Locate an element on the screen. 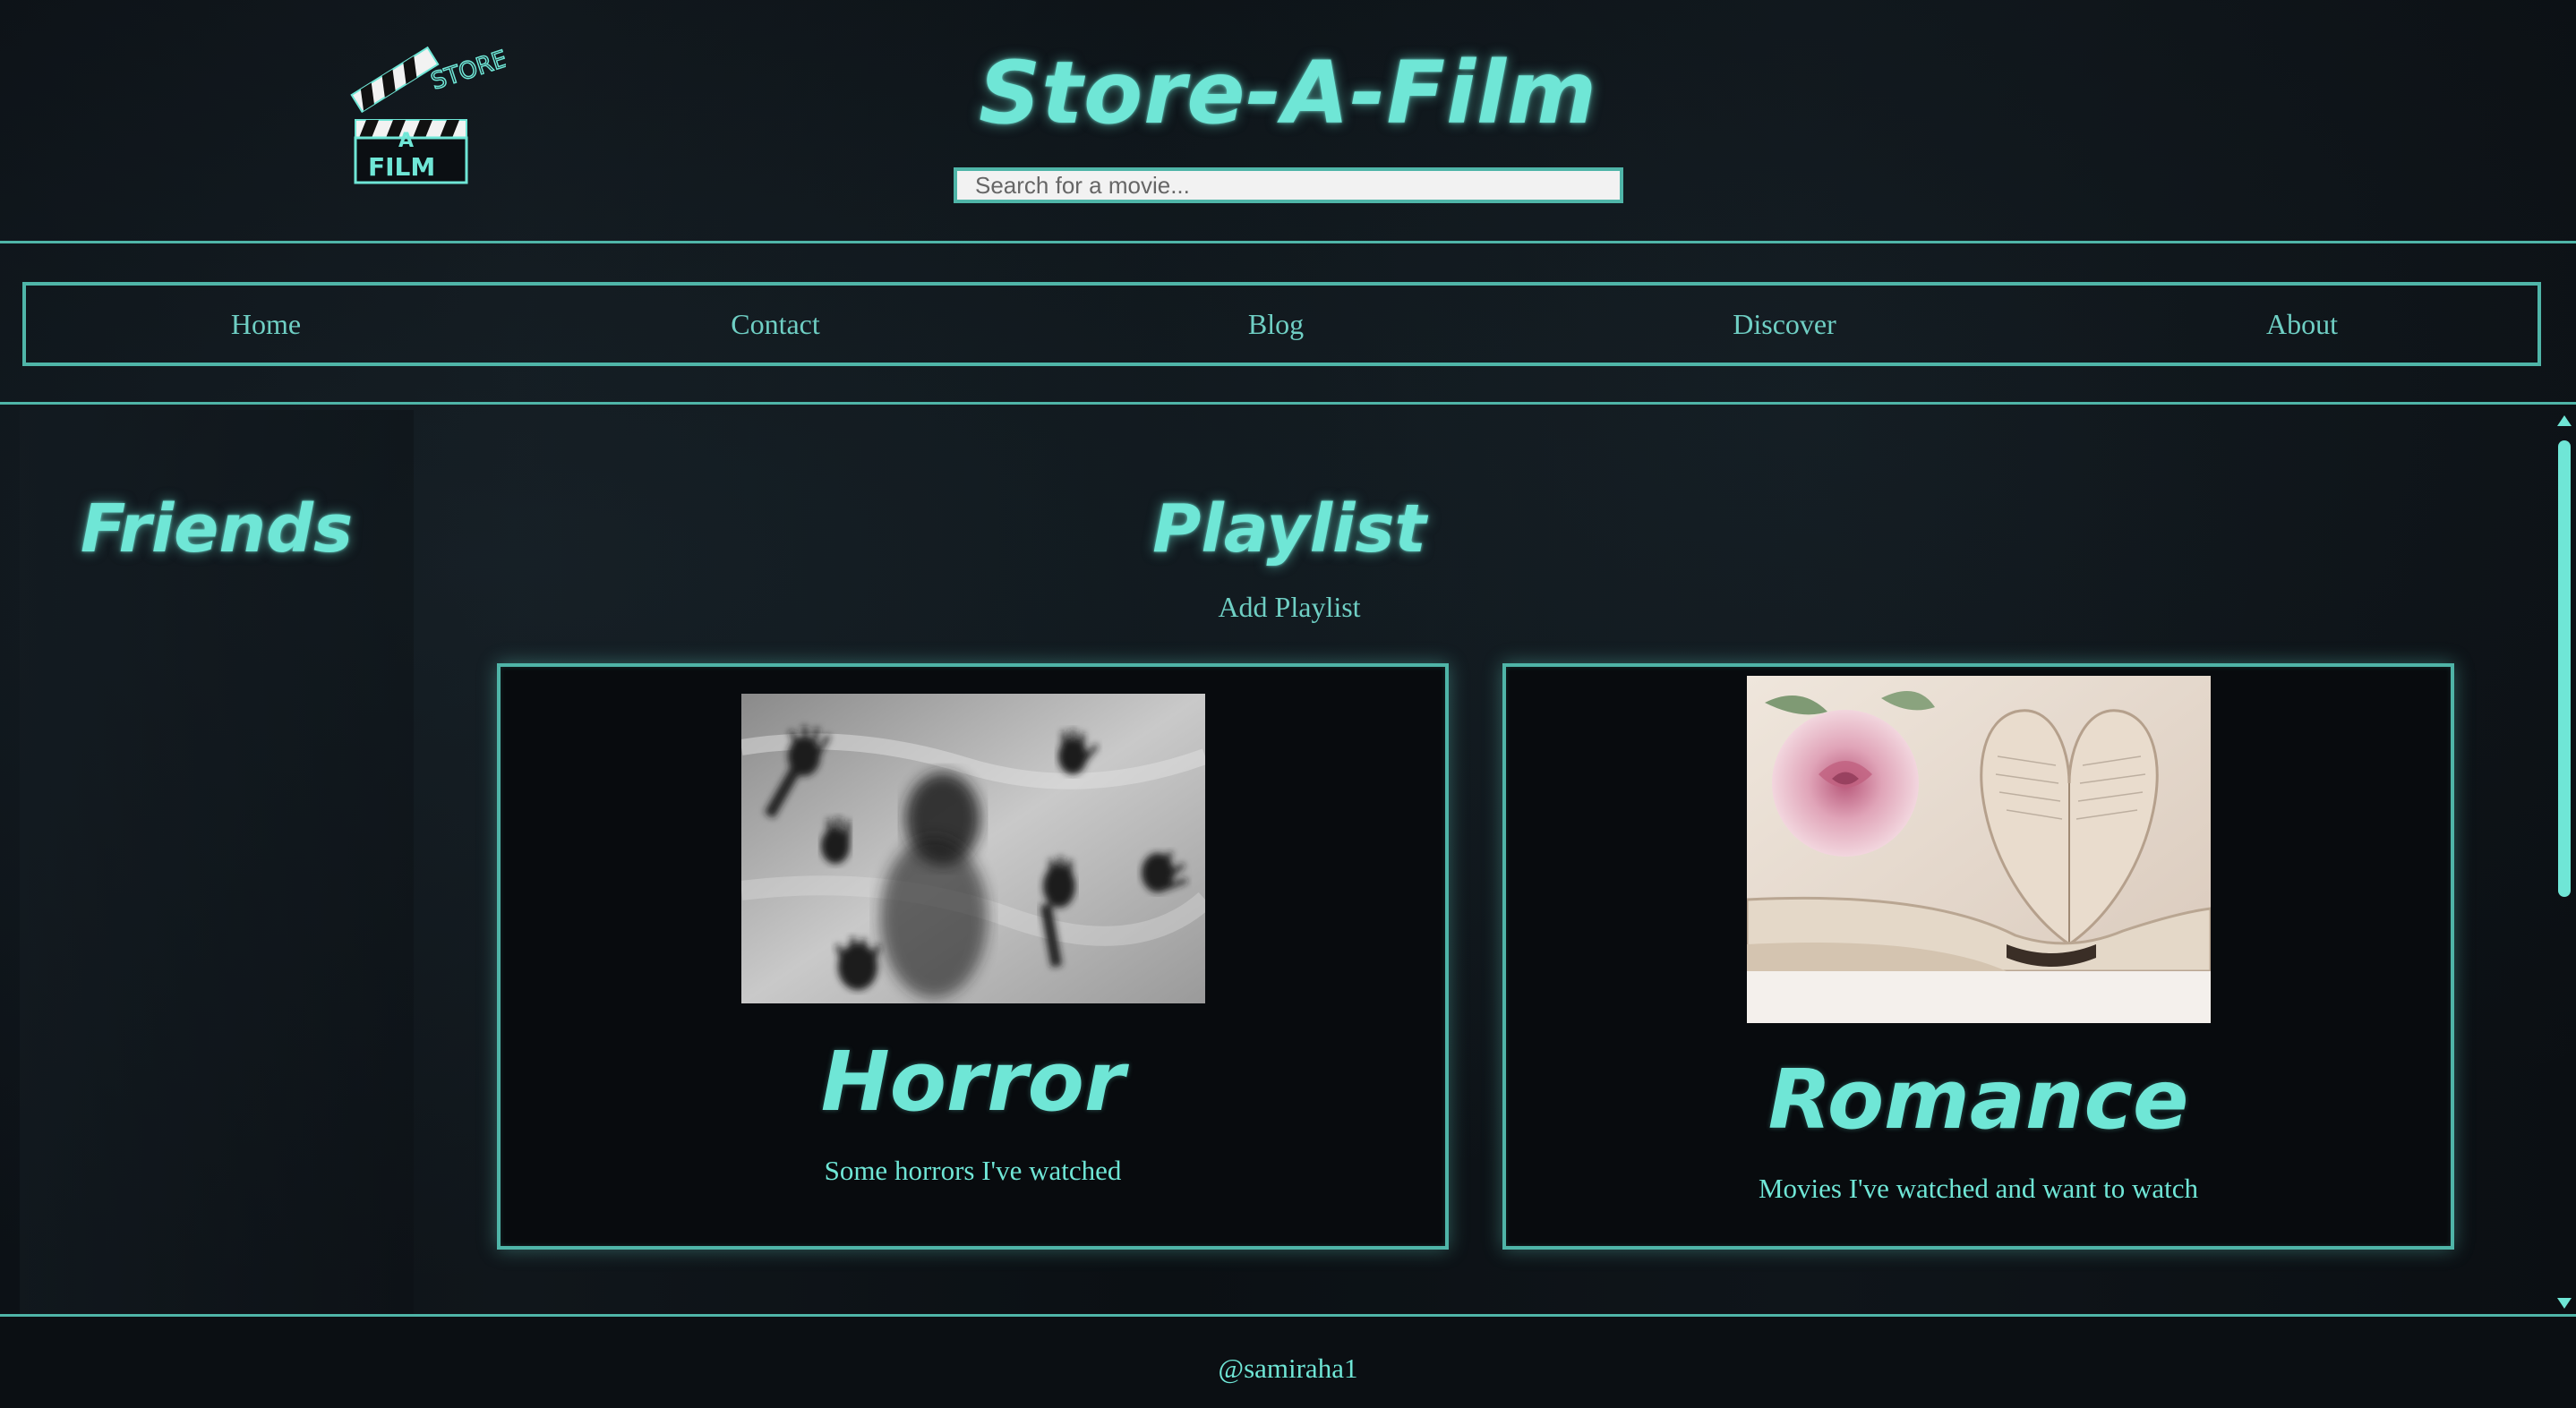 Image resolution: width=2576 pixels, height=1408 pixels. hands-behind-sheet-image is located at coordinates (972, 848).